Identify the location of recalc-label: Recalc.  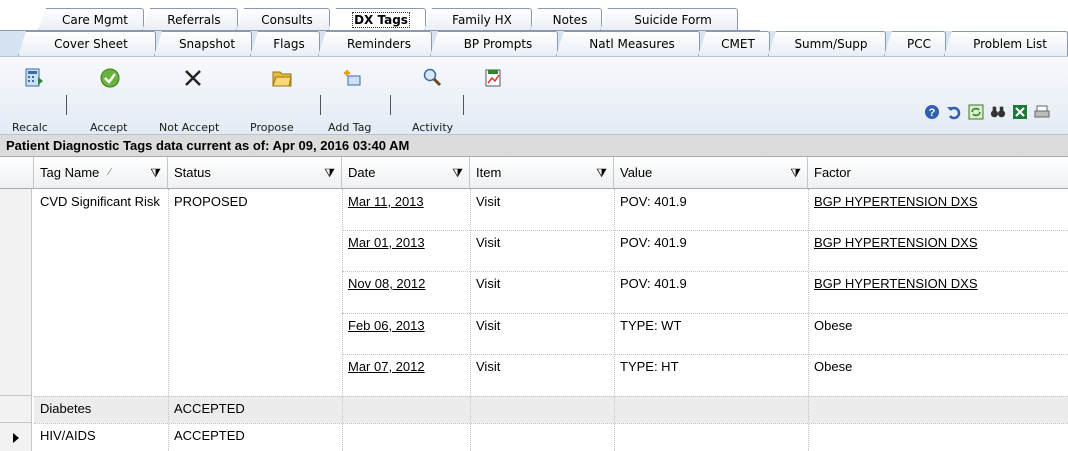
(30, 127).